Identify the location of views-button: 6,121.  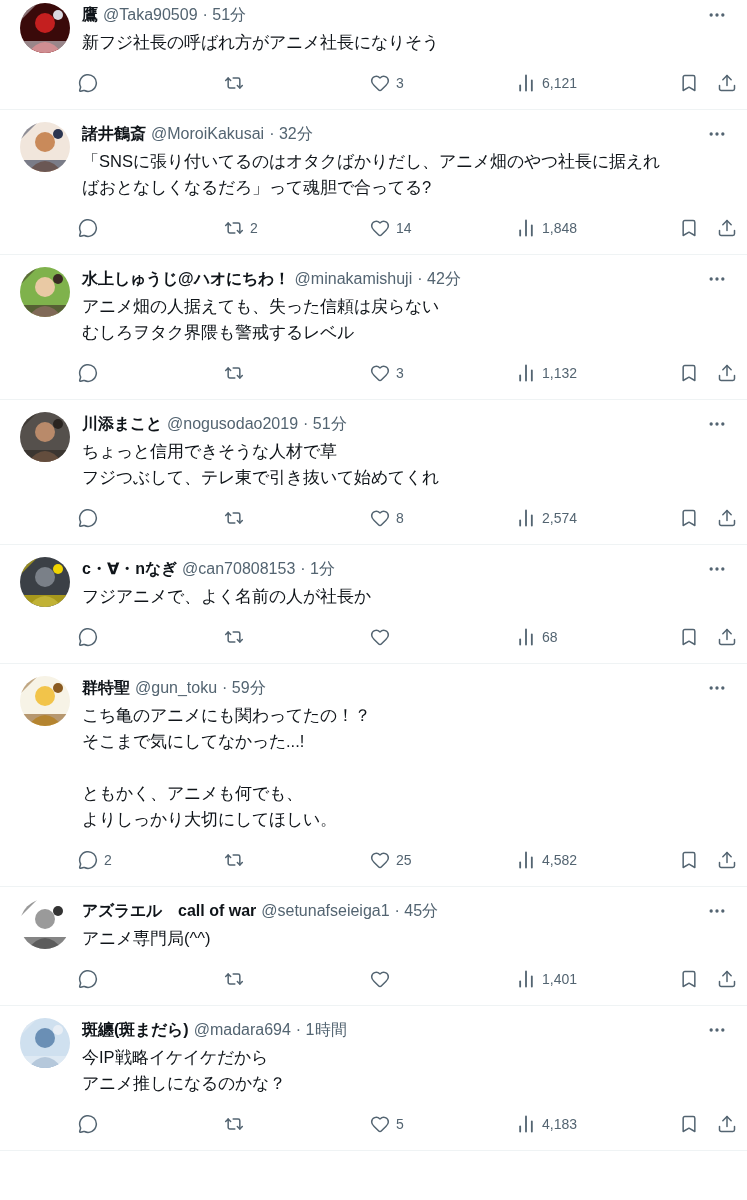
(587, 83).